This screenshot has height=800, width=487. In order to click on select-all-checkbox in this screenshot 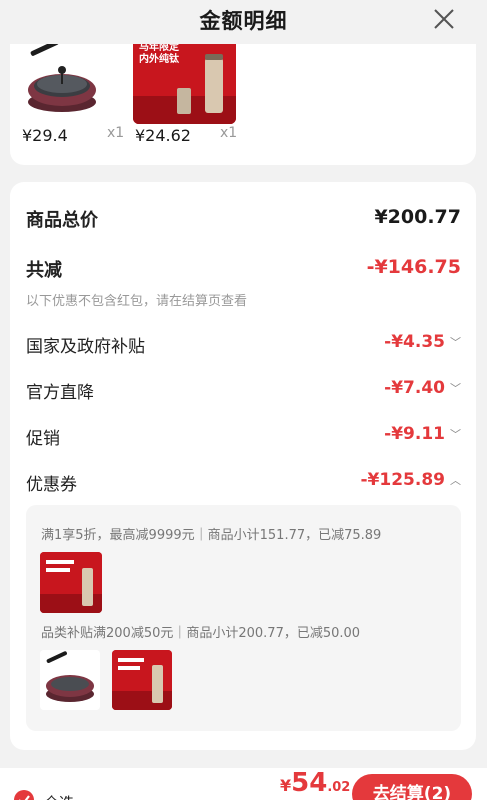, I will do `click(24, 795)`.